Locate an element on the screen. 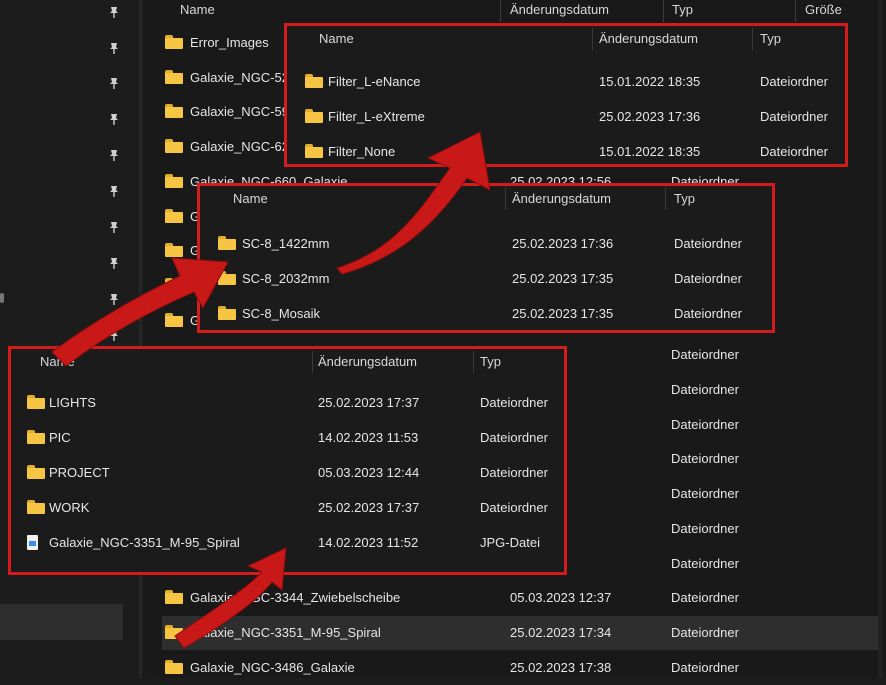 Image resolution: width=886 pixels, height=685 pixels. main-scrollbar is located at coordinates (880, 339).